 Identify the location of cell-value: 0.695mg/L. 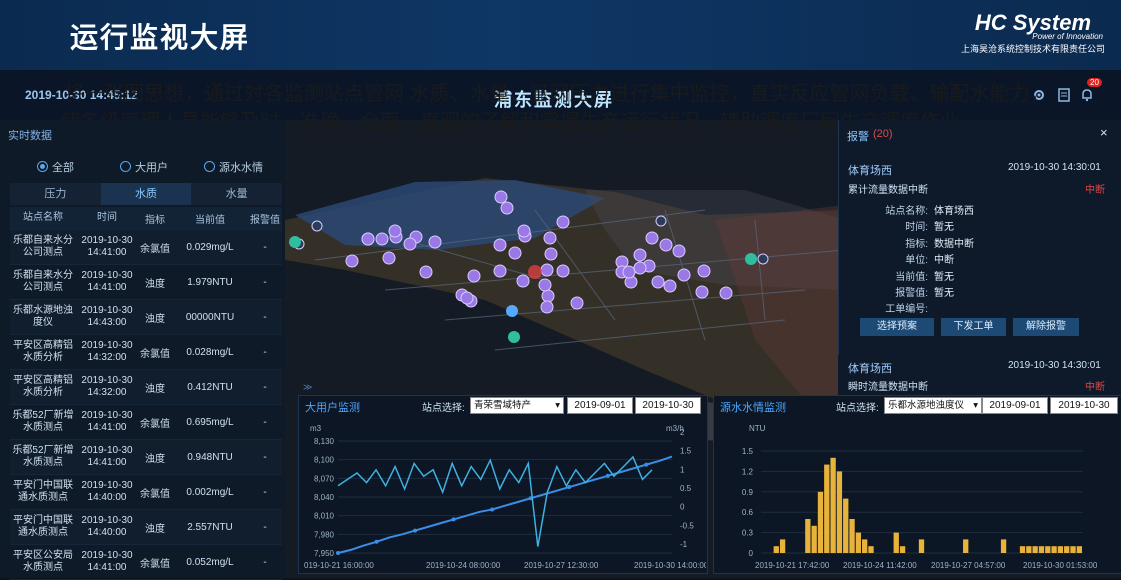
(210, 422).